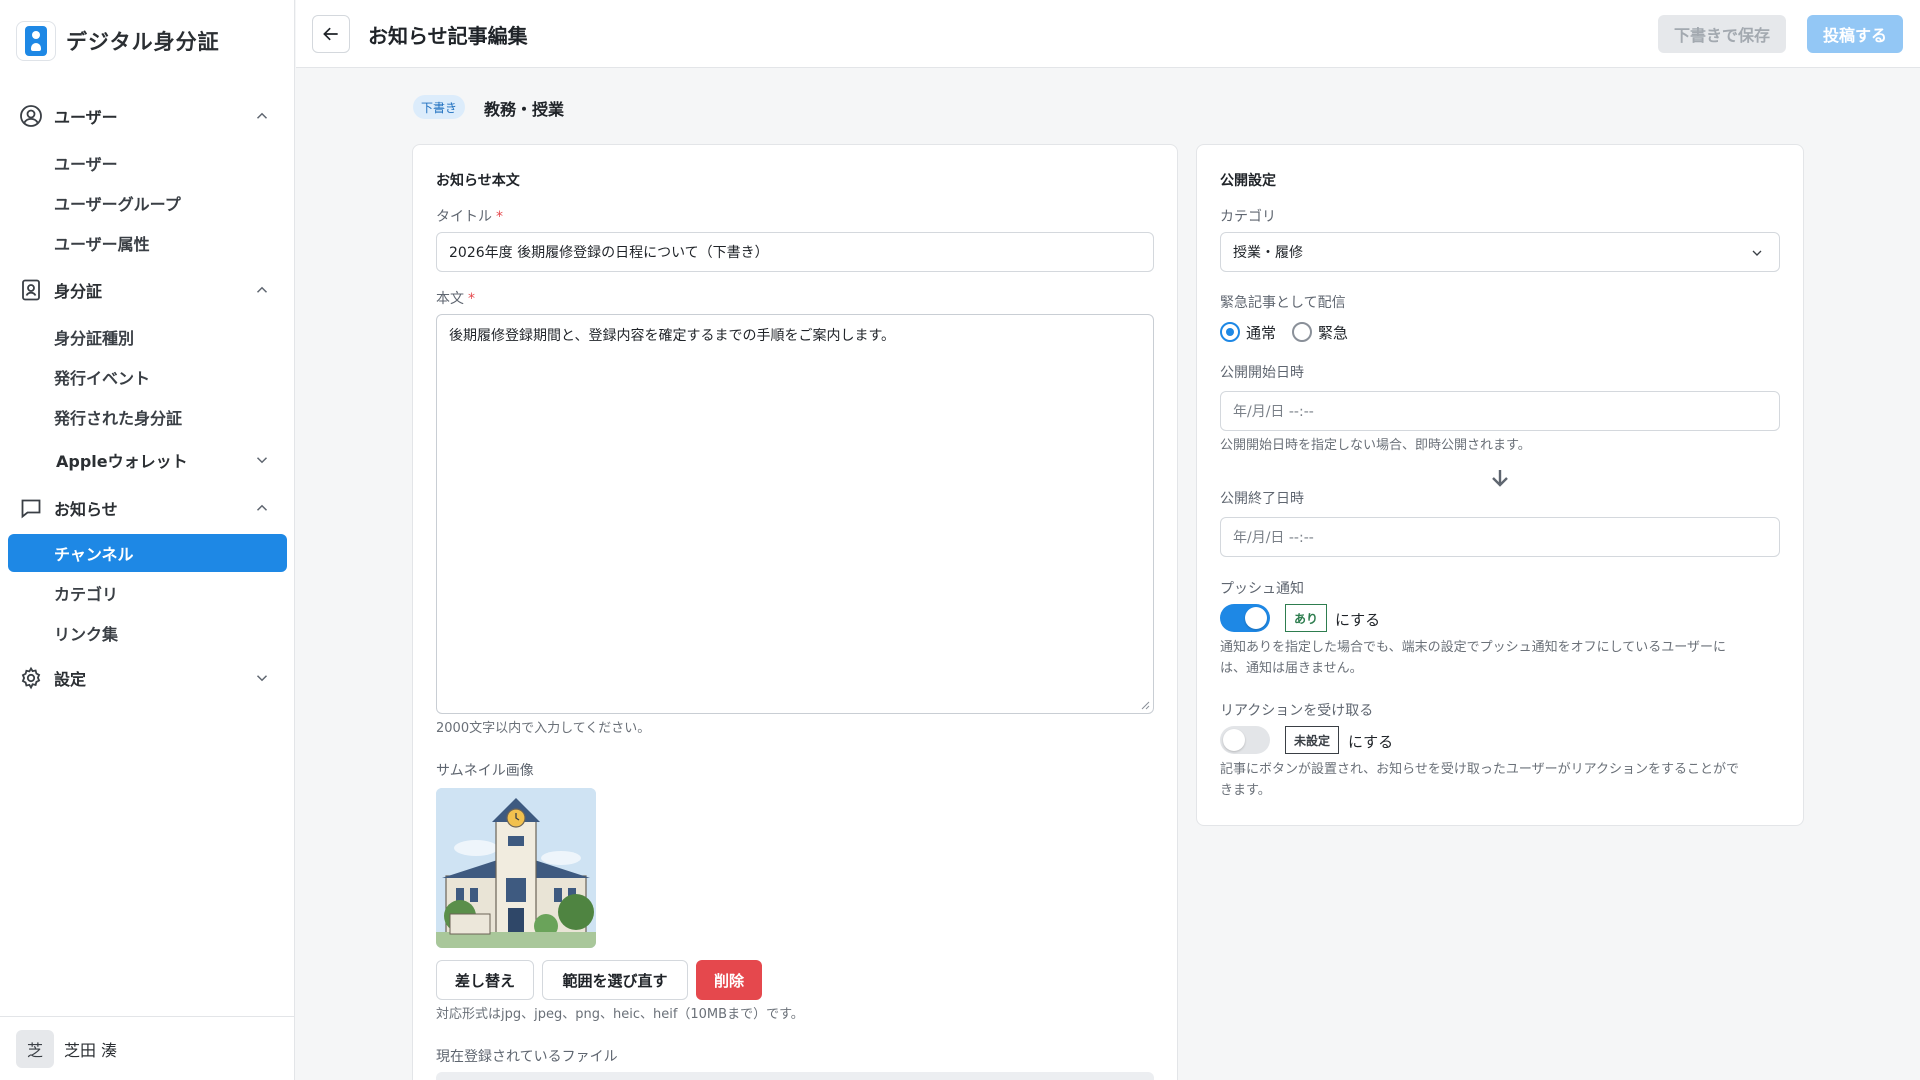 Image resolution: width=1920 pixels, height=1080 pixels. Describe the element at coordinates (1722, 34) in the screenshot. I see `save-draft-button: 下書きで保存` at that location.